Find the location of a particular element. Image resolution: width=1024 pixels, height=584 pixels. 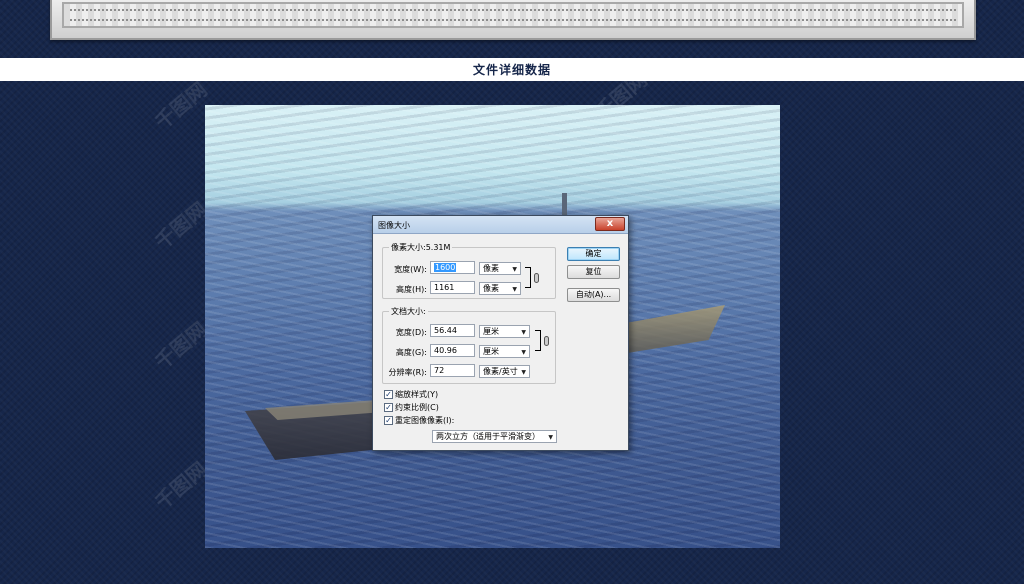

resolution-unit-select: 像素/英寸 ▼ is located at coordinates (504, 371).